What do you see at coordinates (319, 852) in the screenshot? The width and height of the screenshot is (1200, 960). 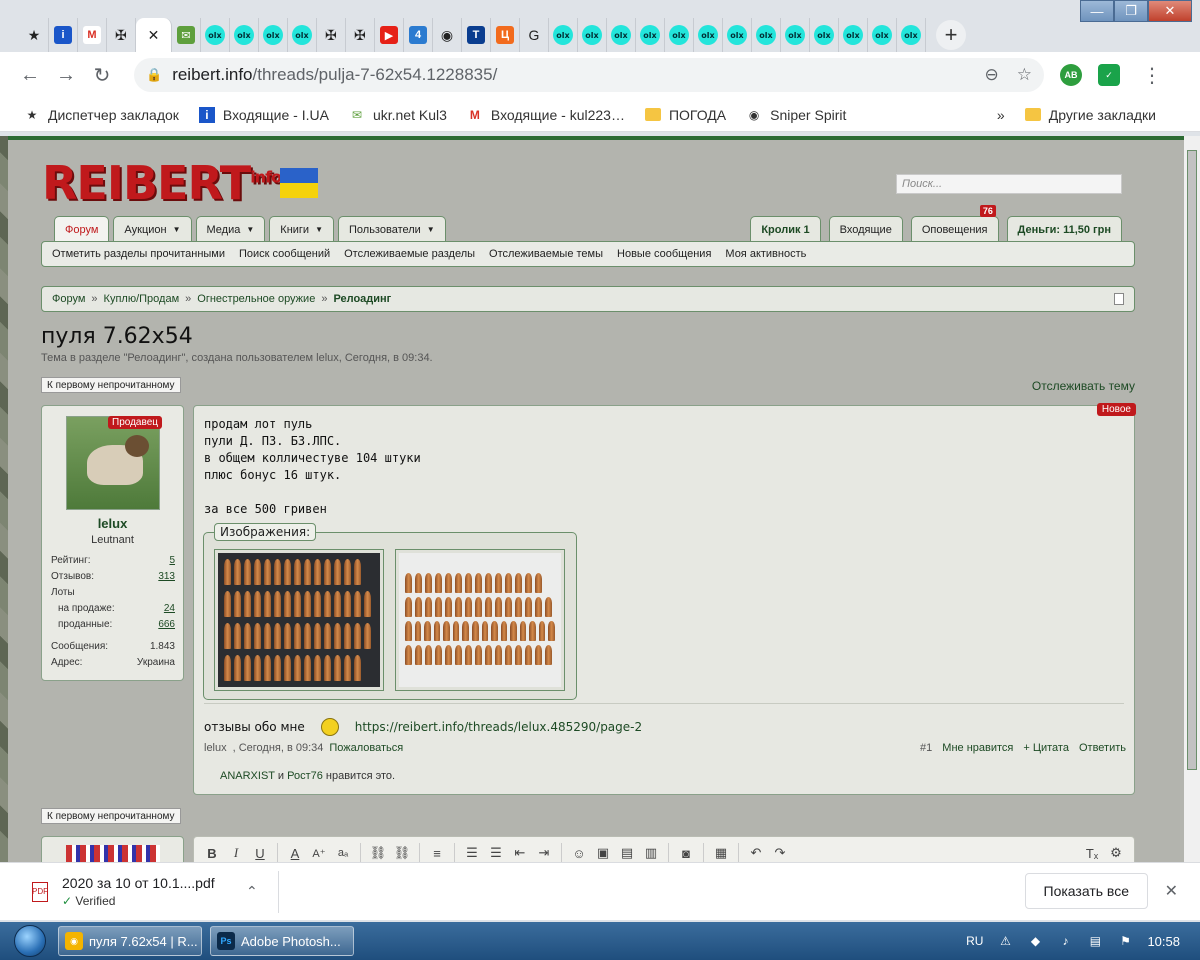 I see `font-size-button: A⁺` at bounding box center [319, 852].